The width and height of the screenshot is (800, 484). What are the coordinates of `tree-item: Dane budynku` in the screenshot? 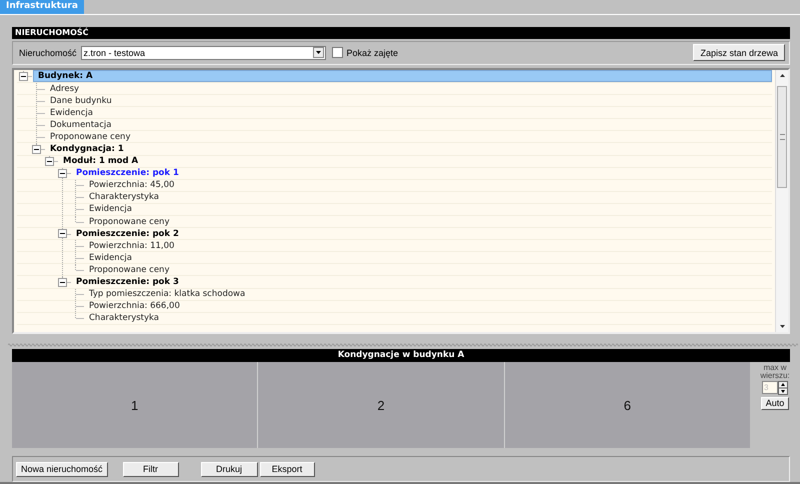 It's located at (81, 101).